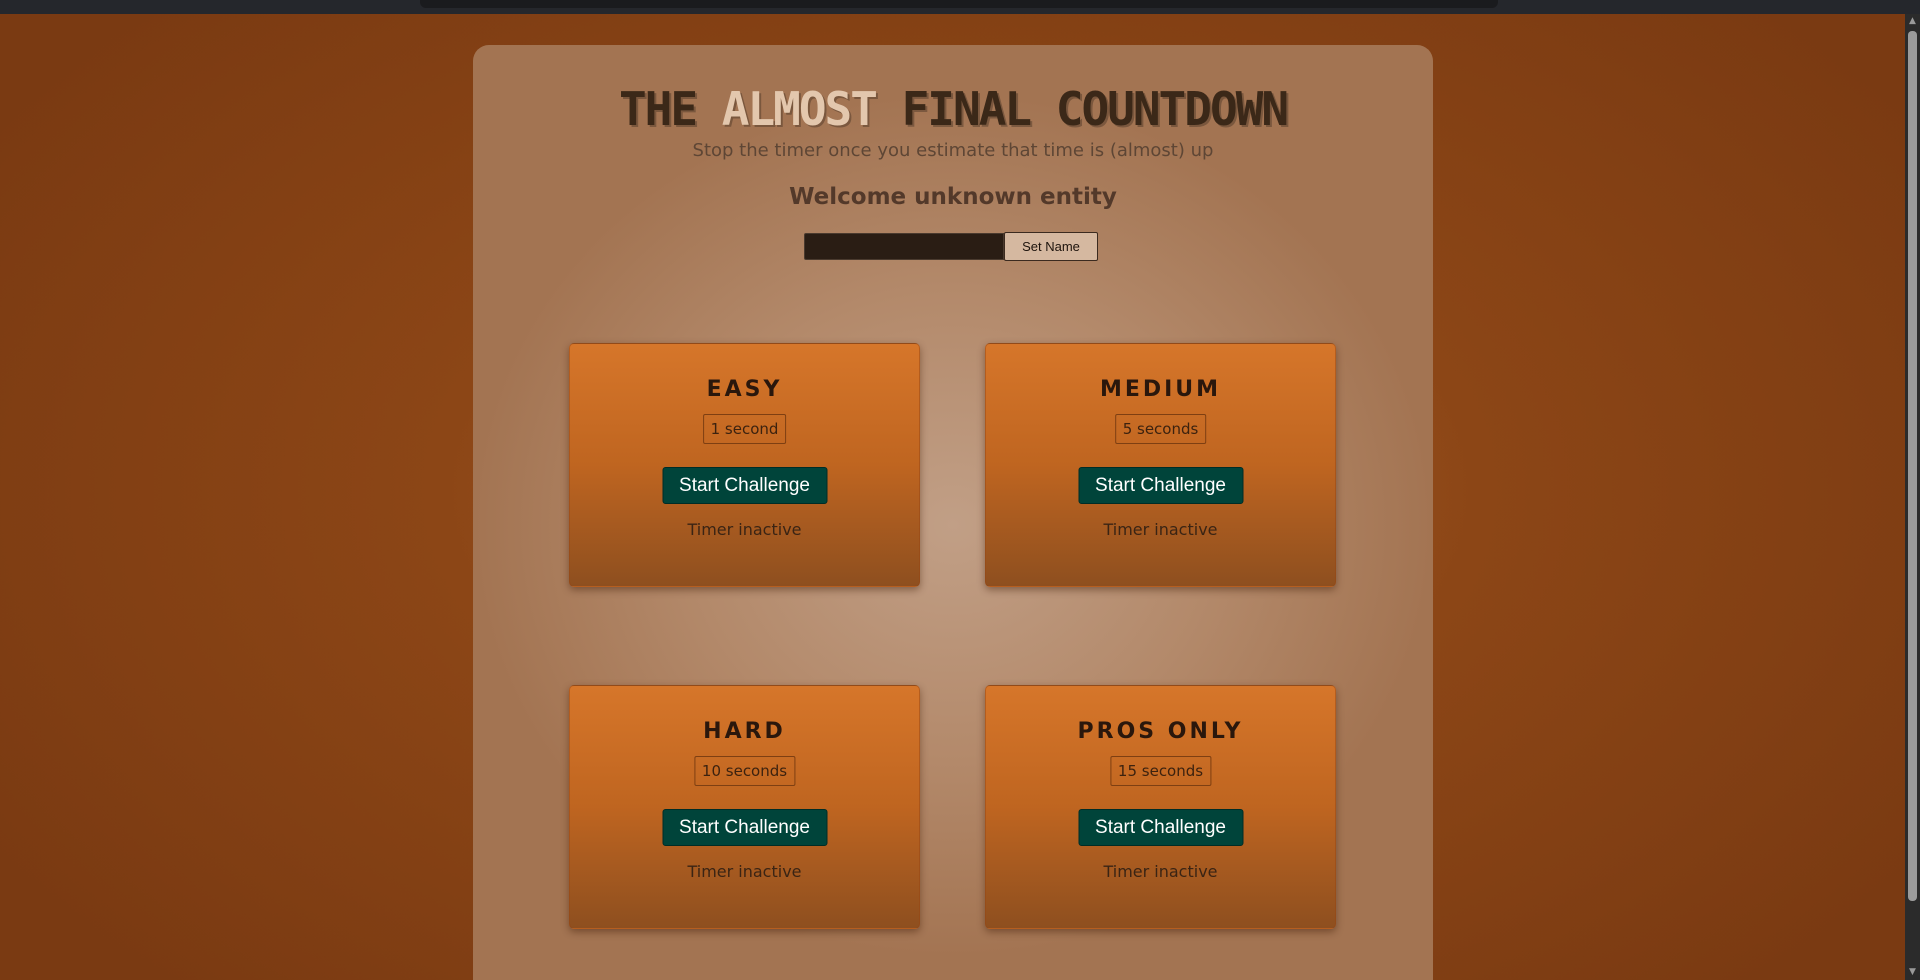  I want to click on page-title: THE ALMOST FINAL COUNTDOWN, so click(953, 109).